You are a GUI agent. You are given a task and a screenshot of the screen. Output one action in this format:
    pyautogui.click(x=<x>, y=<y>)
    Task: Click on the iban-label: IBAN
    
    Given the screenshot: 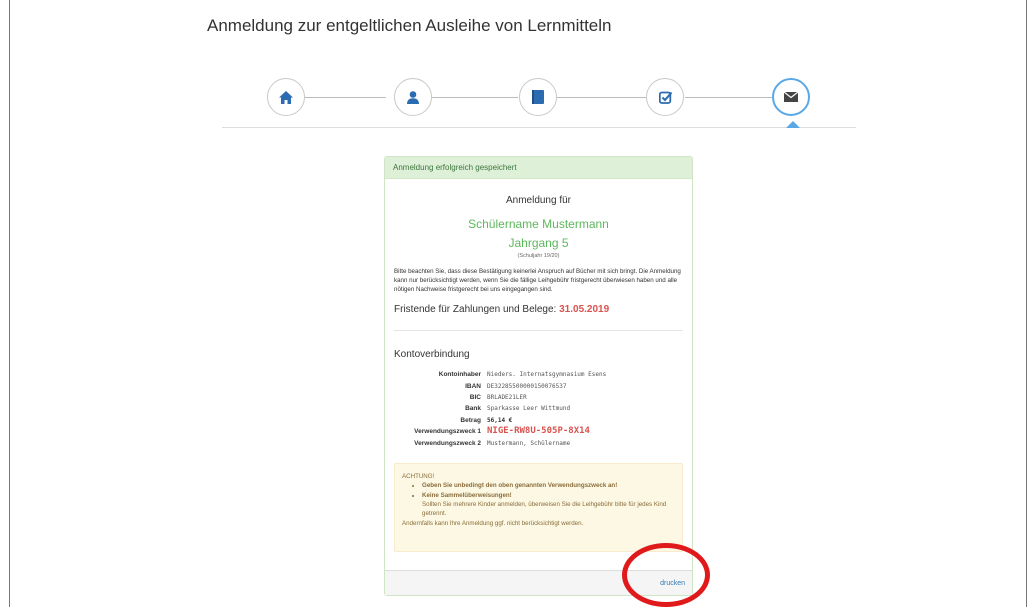 What is the action you would take?
    pyautogui.click(x=473, y=386)
    